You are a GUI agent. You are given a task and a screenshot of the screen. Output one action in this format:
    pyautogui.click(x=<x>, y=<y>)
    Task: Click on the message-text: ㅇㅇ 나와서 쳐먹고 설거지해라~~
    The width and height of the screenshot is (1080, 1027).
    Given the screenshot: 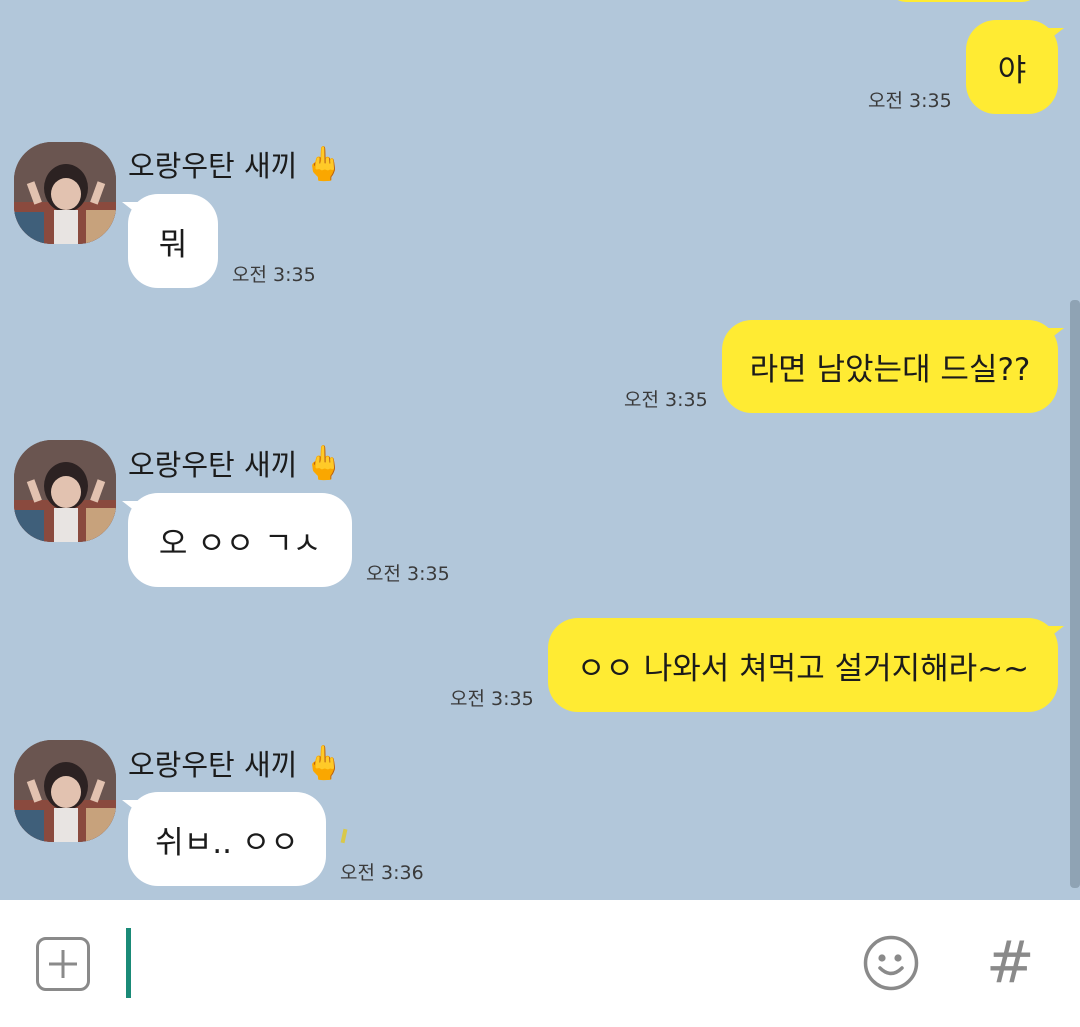 What is the action you would take?
    pyautogui.click(x=803, y=668)
    